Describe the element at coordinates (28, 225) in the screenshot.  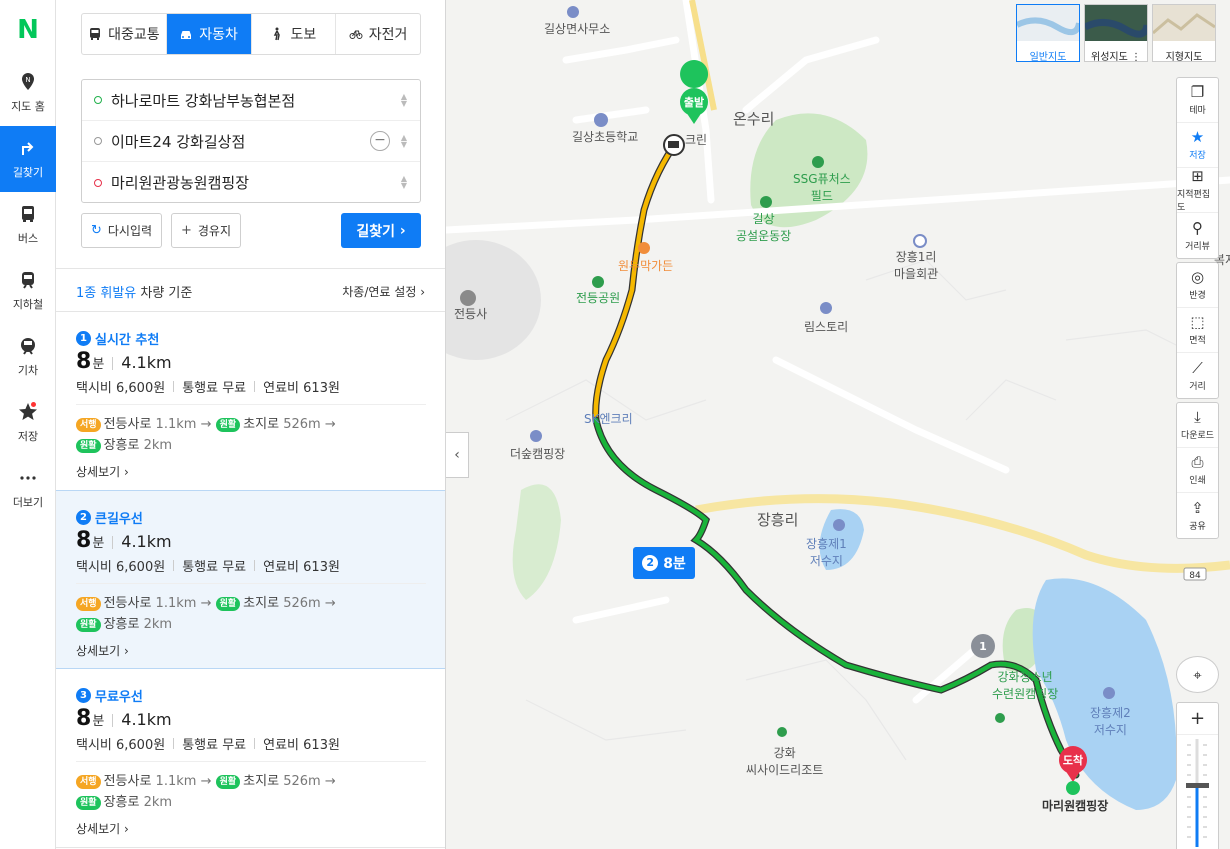
I see `rail-bus: 버스` at that location.